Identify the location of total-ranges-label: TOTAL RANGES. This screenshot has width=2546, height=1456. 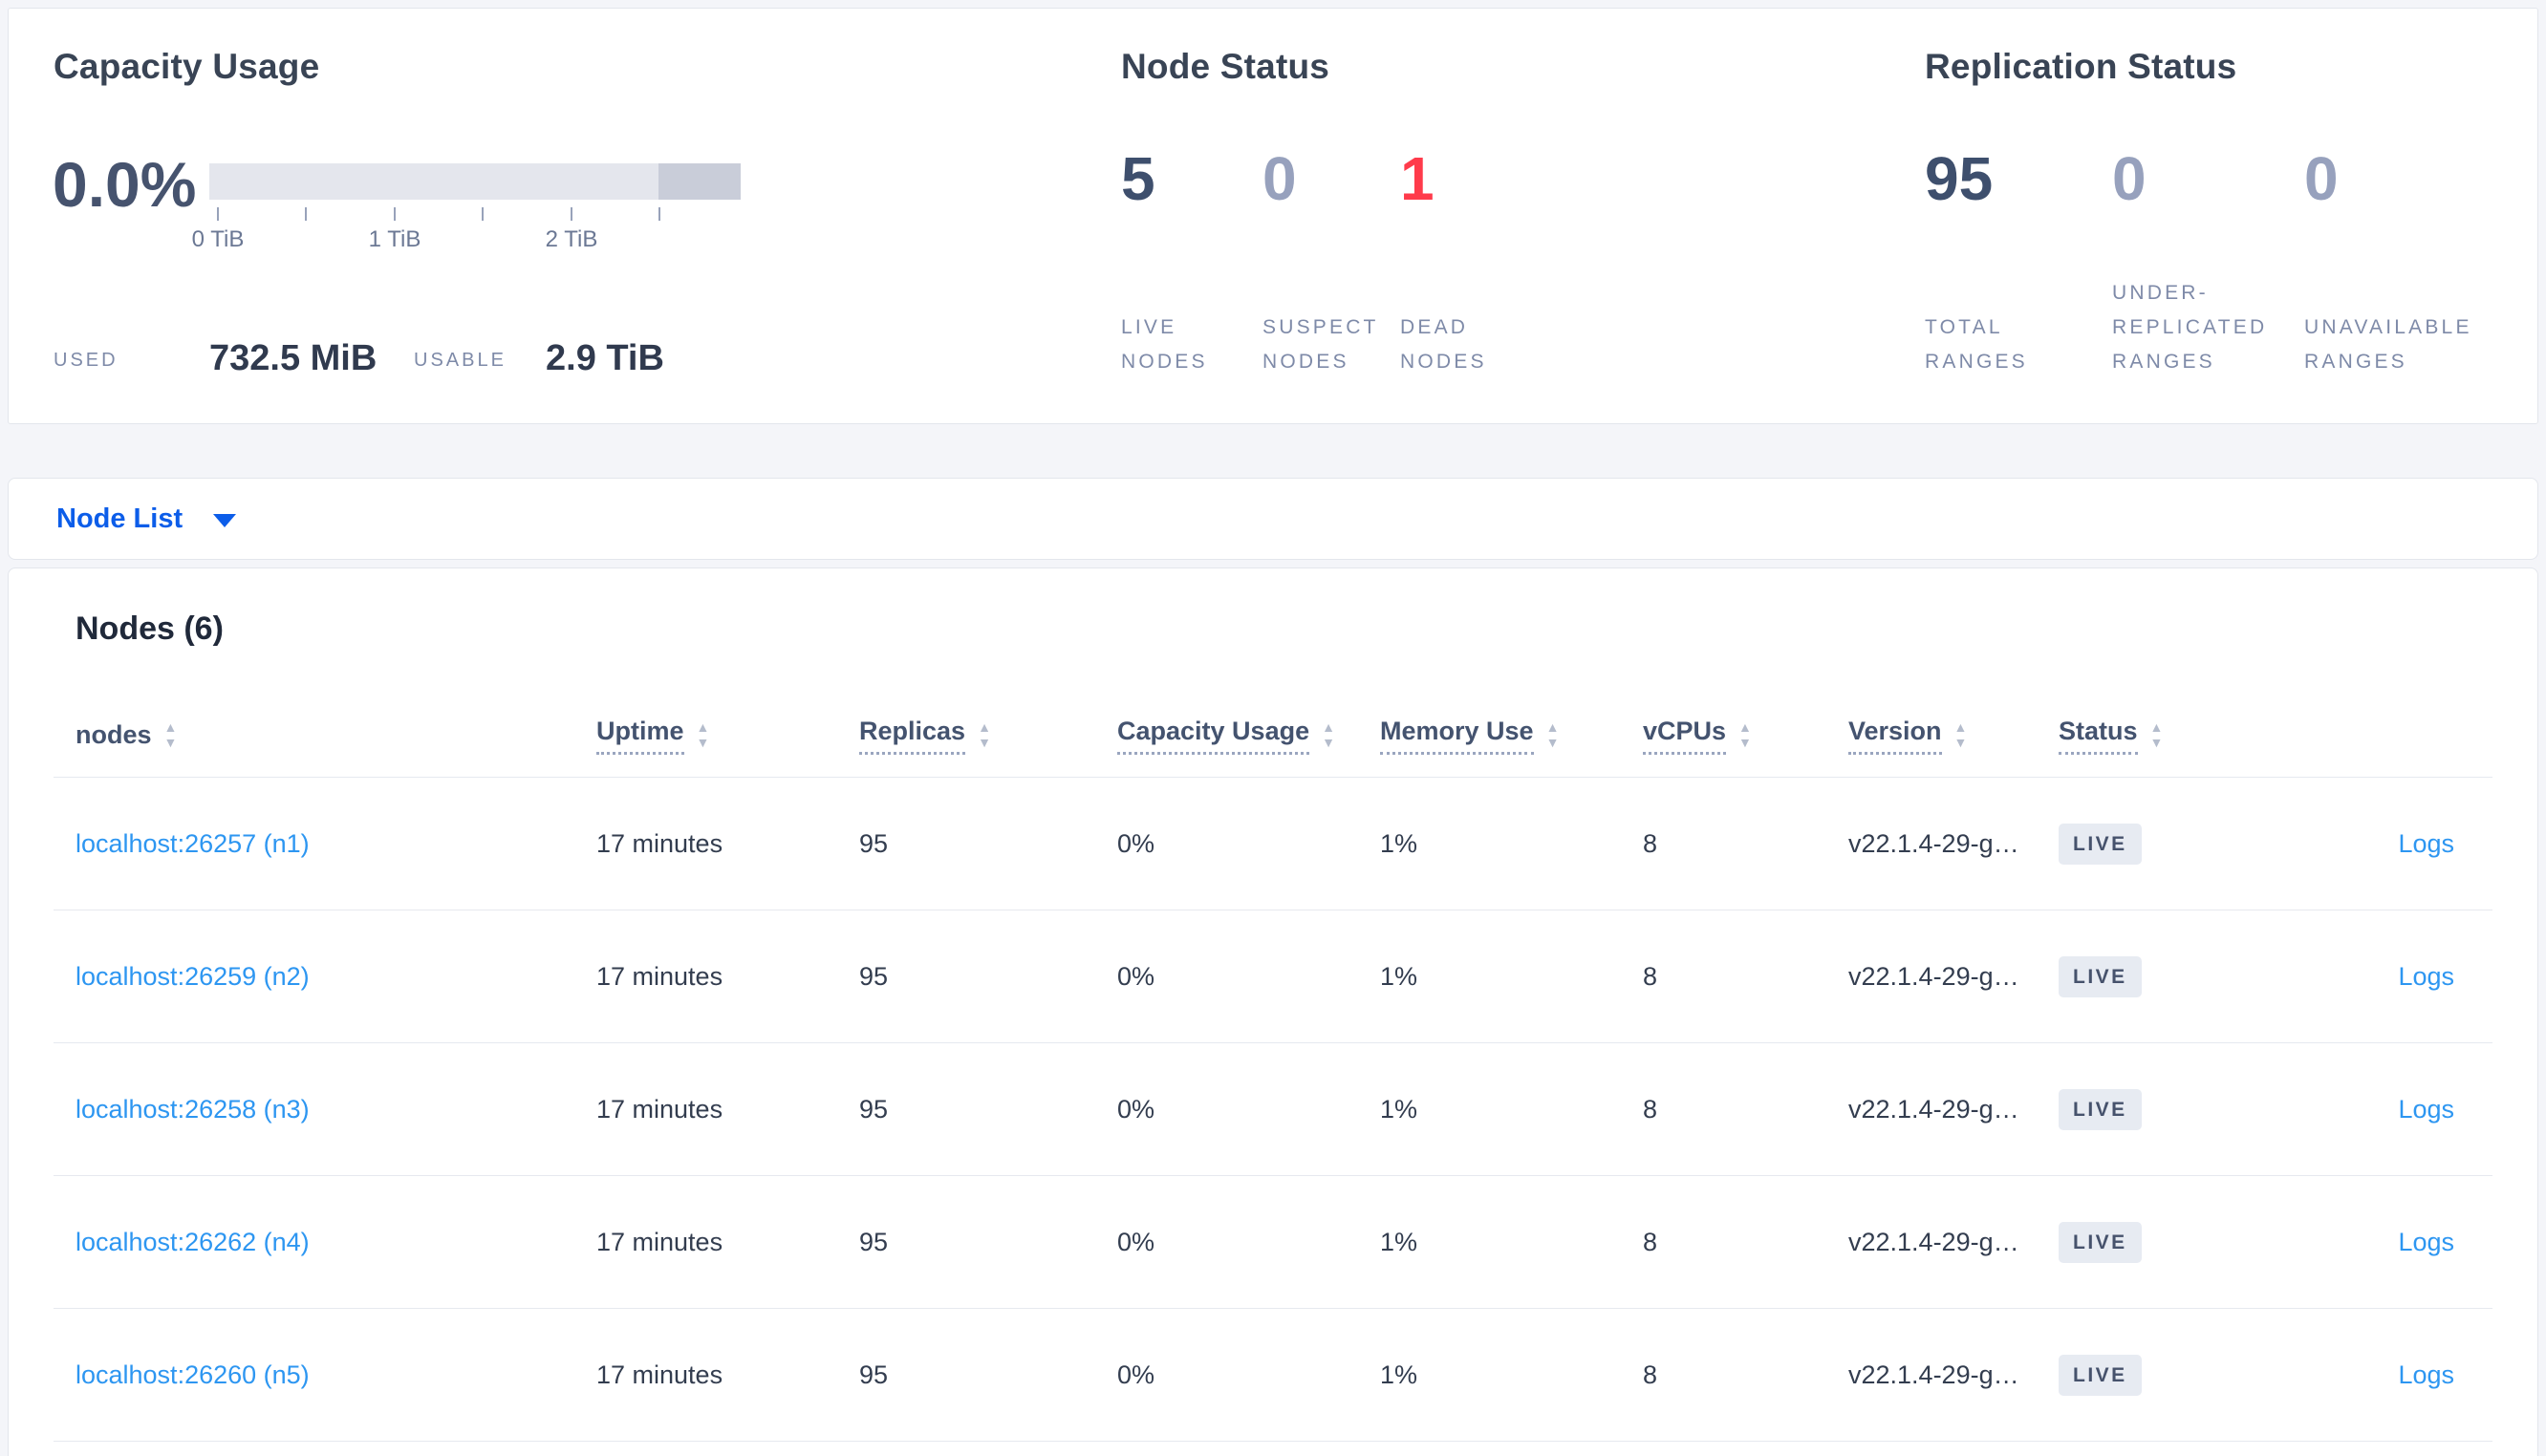
(1976, 344).